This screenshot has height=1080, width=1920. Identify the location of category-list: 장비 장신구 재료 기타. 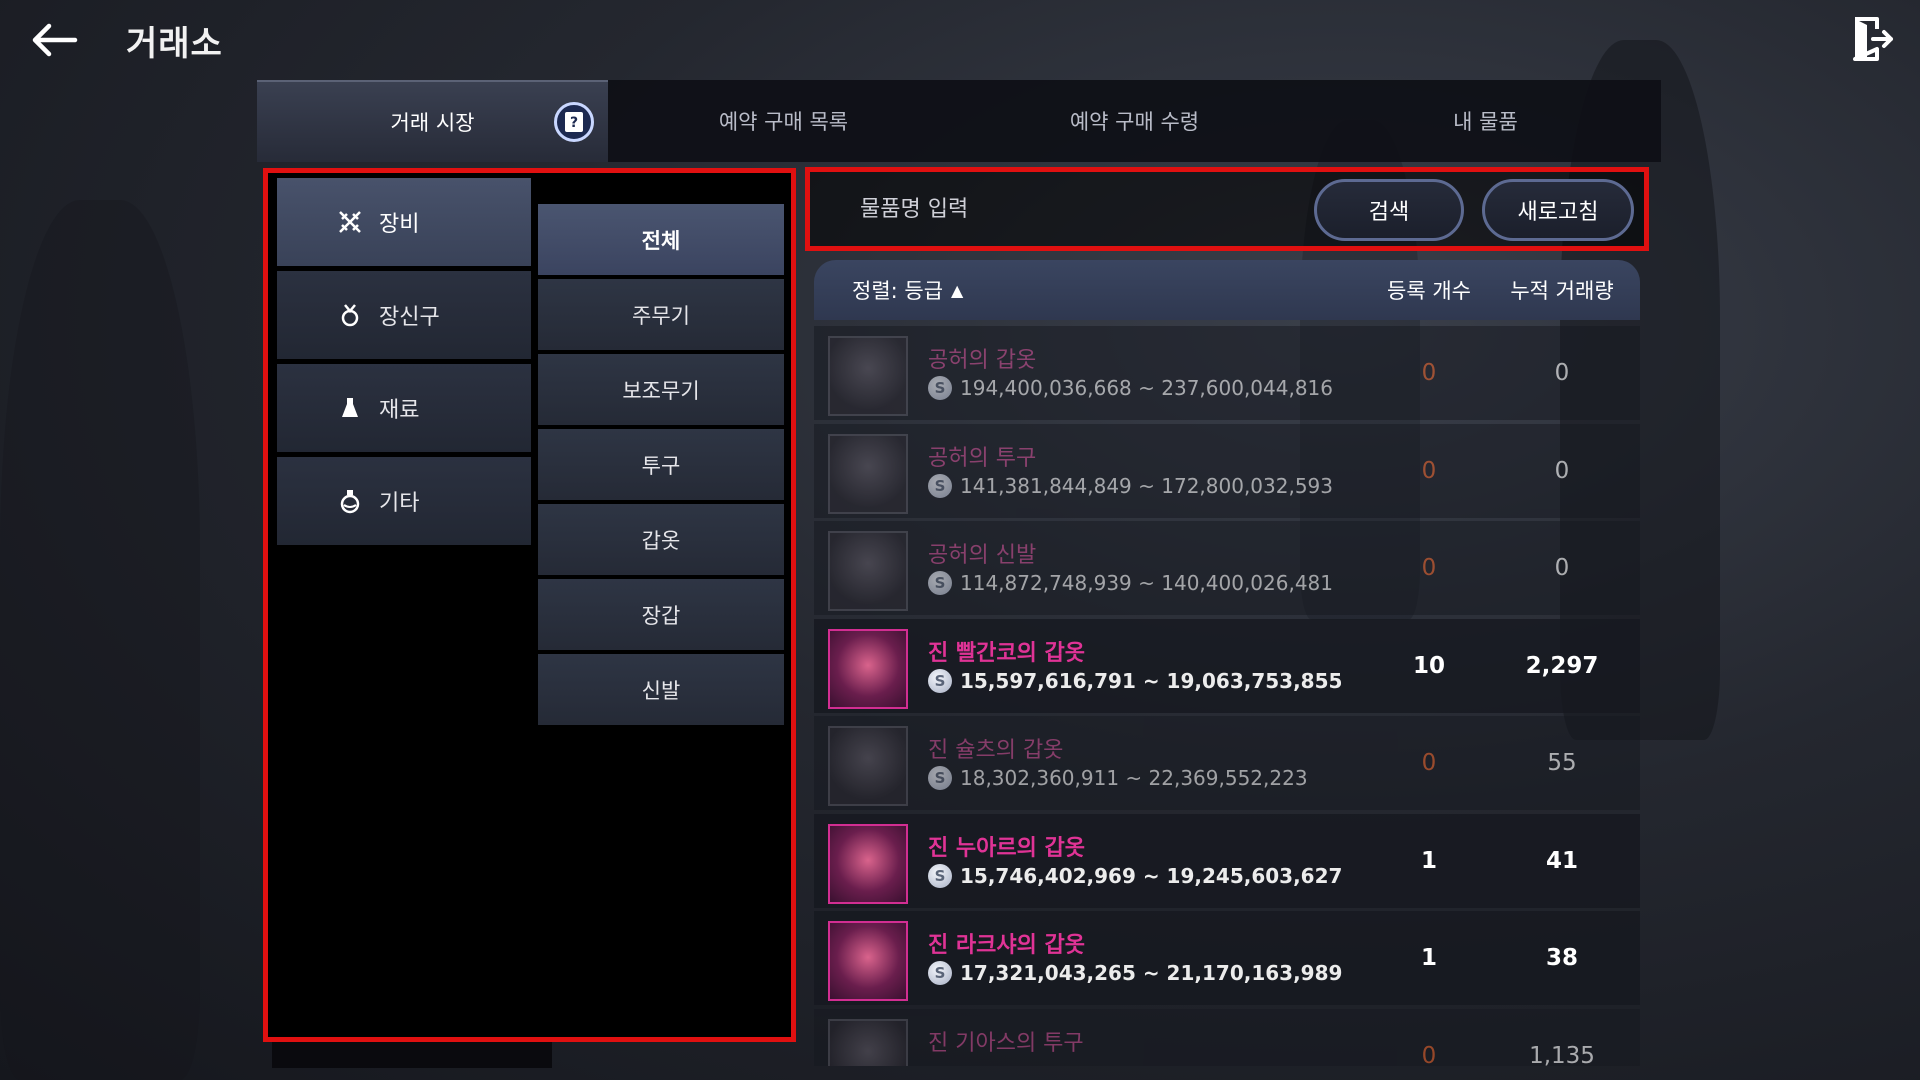
(404, 364).